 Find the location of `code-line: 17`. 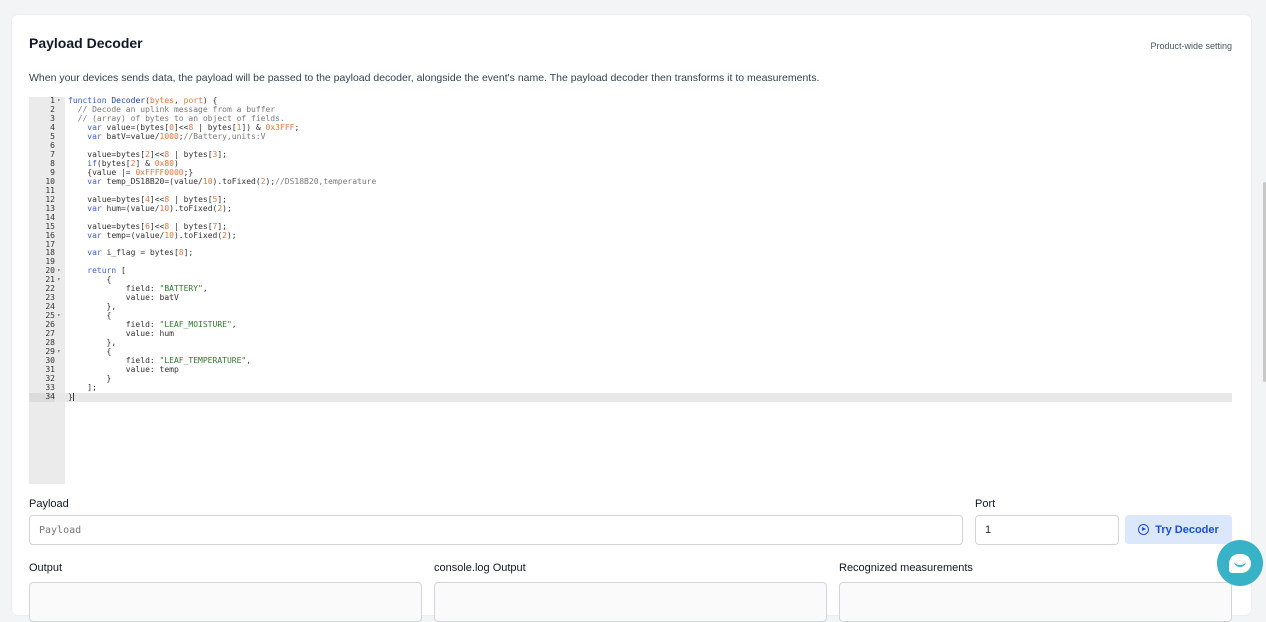

code-line: 17 is located at coordinates (630, 245).